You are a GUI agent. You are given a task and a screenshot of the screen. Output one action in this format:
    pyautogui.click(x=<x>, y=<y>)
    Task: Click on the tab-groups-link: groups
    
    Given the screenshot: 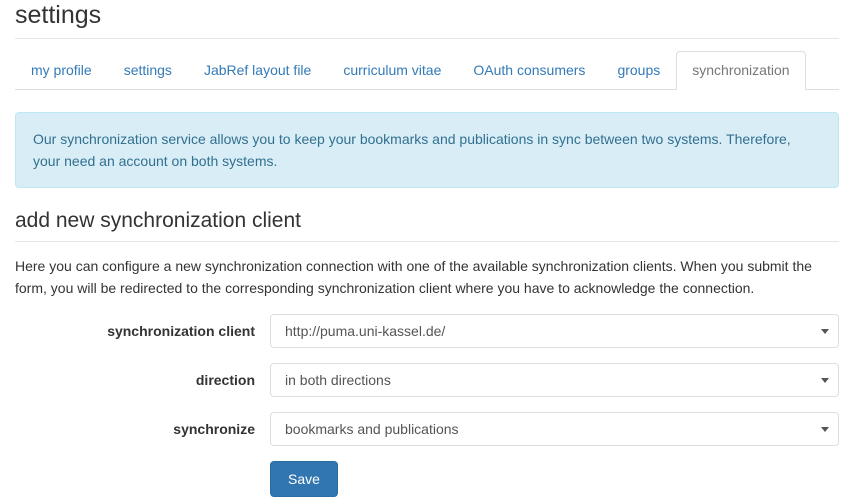 What is the action you would take?
    pyautogui.click(x=638, y=70)
    